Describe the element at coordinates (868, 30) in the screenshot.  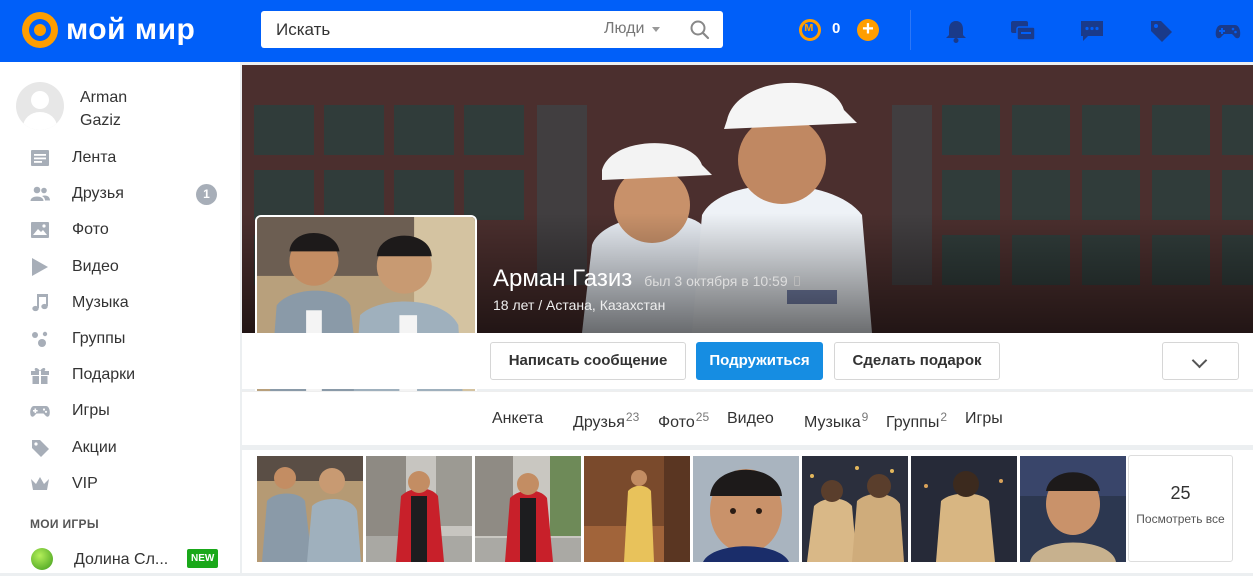
I see `add-coins-button: +` at that location.